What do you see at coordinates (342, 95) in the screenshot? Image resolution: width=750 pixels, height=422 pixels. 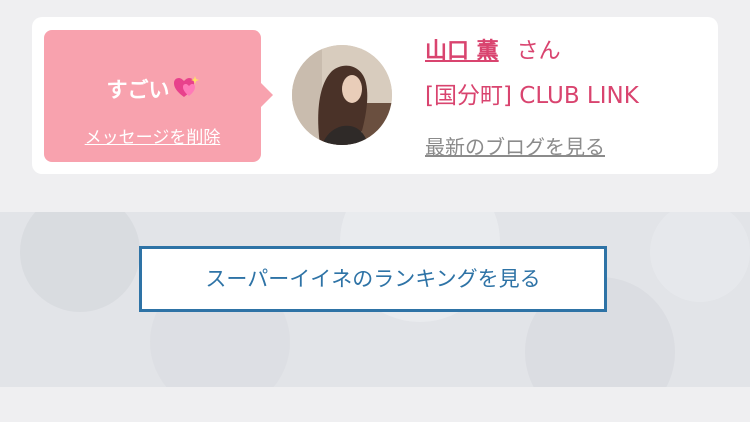 I see `avatar` at bounding box center [342, 95].